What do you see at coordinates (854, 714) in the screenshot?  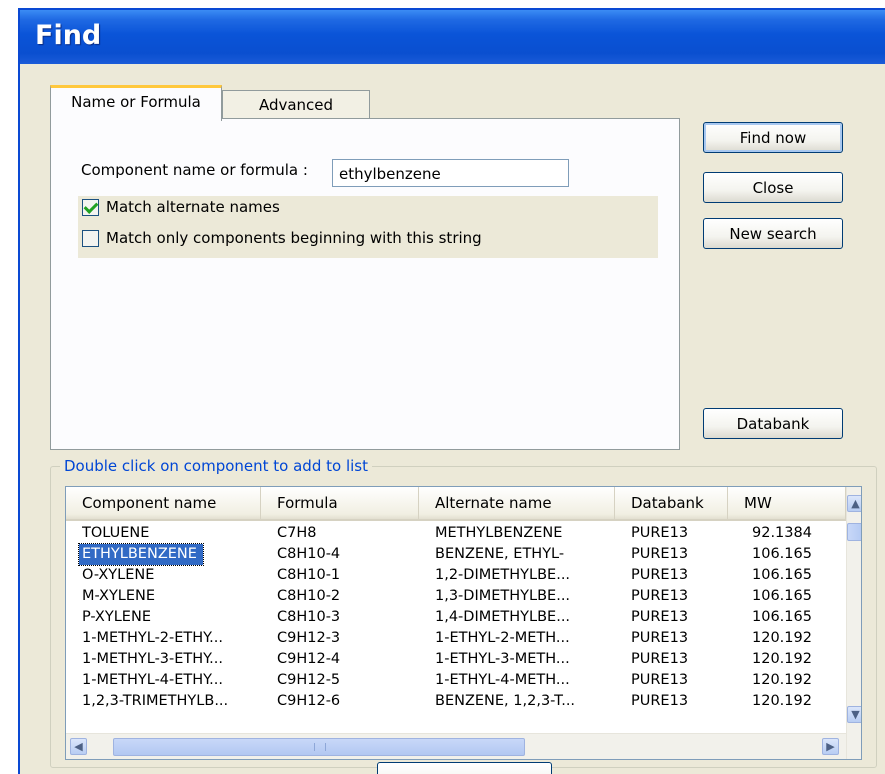 I see `chevron-down-icon: ▼` at bounding box center [854, 714].